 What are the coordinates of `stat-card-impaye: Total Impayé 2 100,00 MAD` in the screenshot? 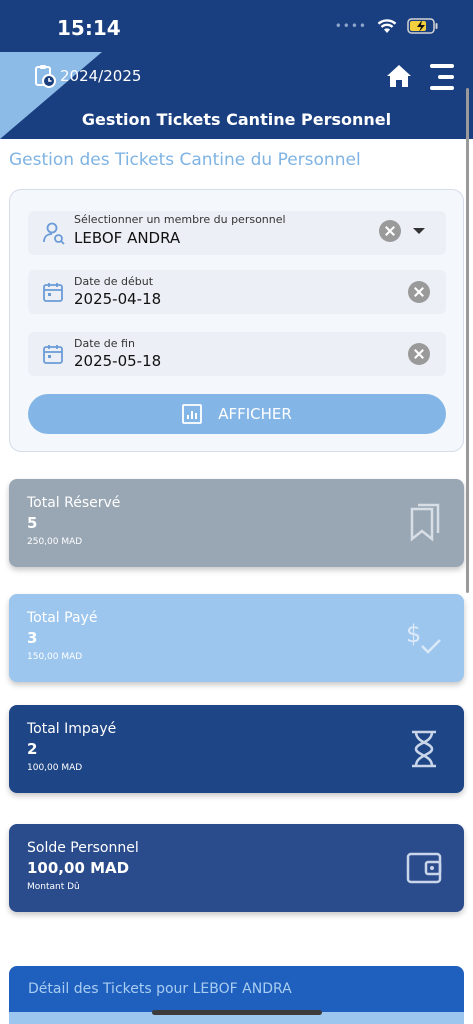 It's located at (236, 749).